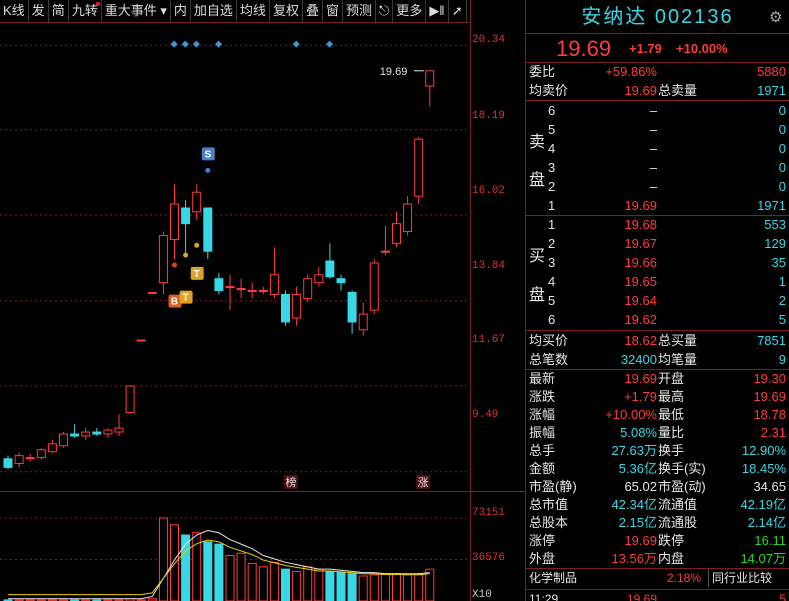 This screenshot has width=789, height=601. What do you see at coordinates (657, 262) in the screenshot?
I see `buy-level-row: 3 19.66 35` at bounding box center [657, 262].